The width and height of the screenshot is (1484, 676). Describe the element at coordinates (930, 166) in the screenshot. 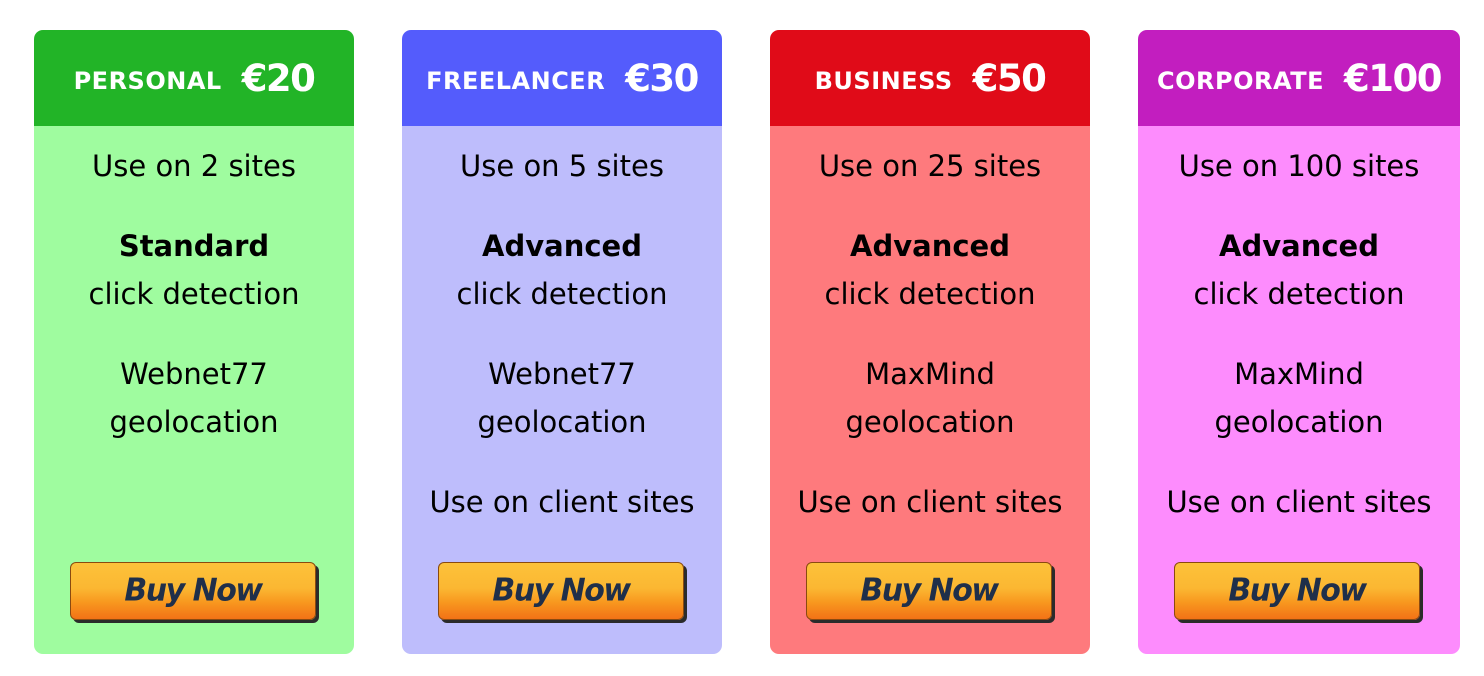

I see `feature-sites: Use on 25 sites` at that location.